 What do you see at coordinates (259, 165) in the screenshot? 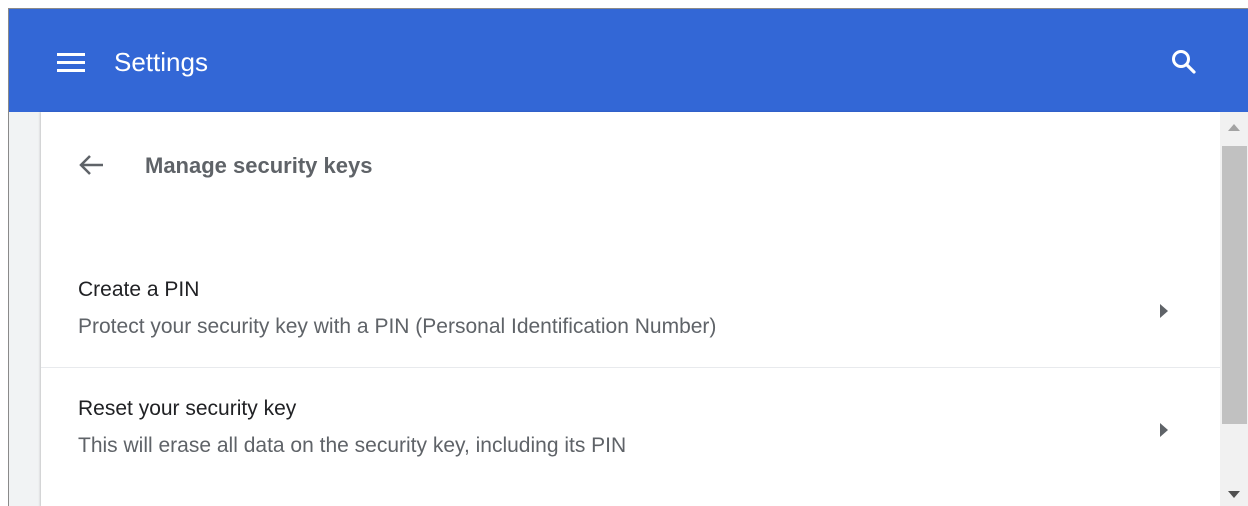
I see `subpage-title: Manage security keys` at bounding box center [259, 165].